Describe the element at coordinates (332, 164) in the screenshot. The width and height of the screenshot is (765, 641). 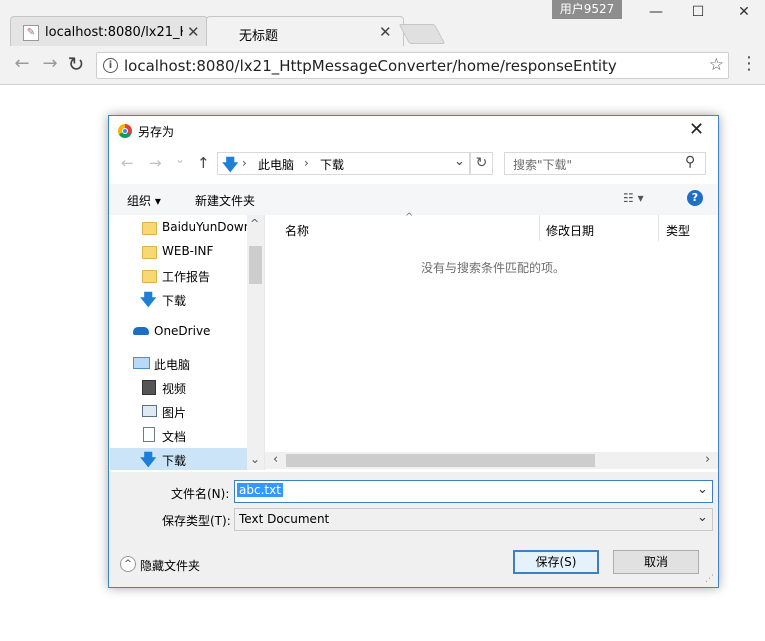
I see `breadcrumb-downloads: 下载` at that location.